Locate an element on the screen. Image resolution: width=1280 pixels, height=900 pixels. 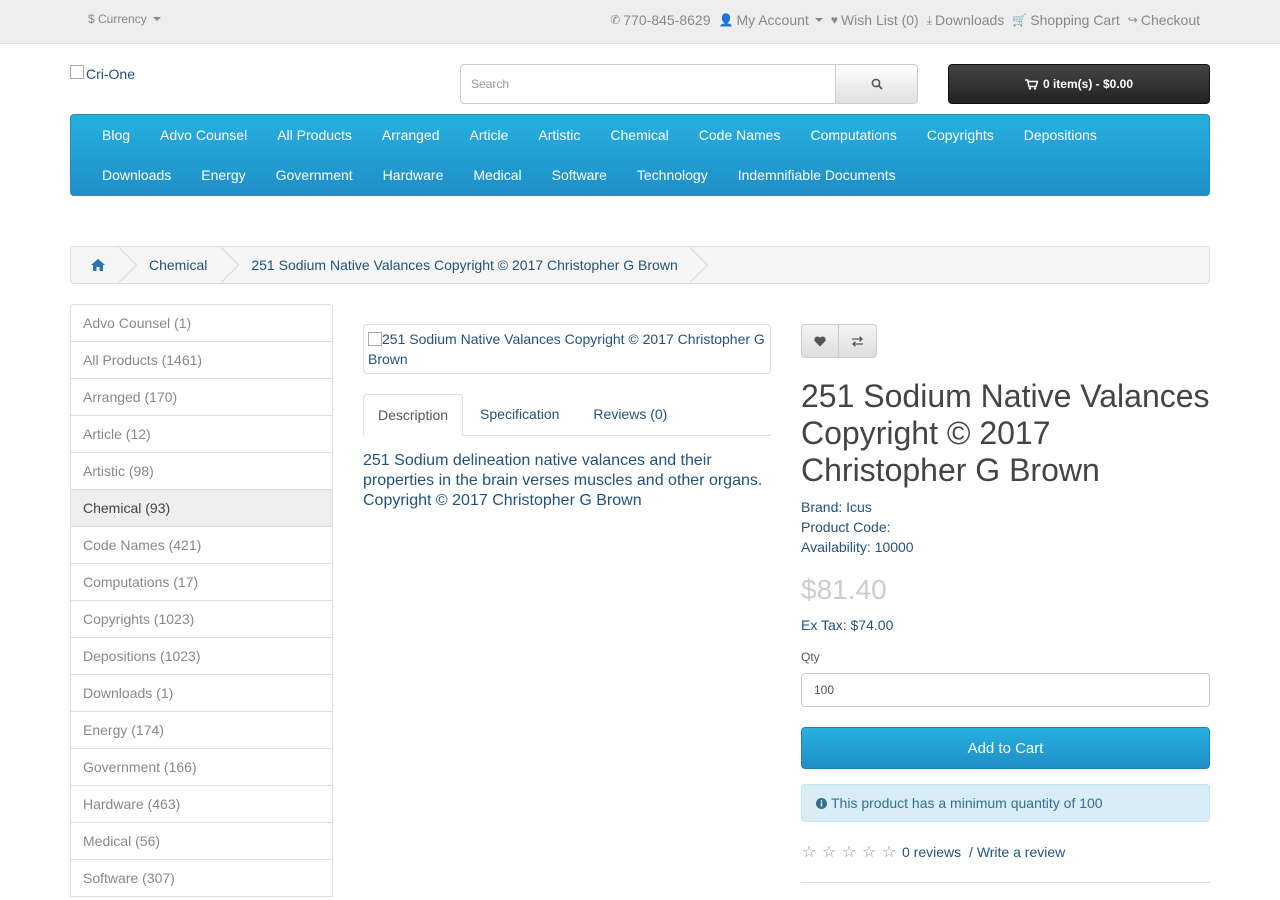
sidebar-item: Chemical (93) is located at coordinates (201, 508).